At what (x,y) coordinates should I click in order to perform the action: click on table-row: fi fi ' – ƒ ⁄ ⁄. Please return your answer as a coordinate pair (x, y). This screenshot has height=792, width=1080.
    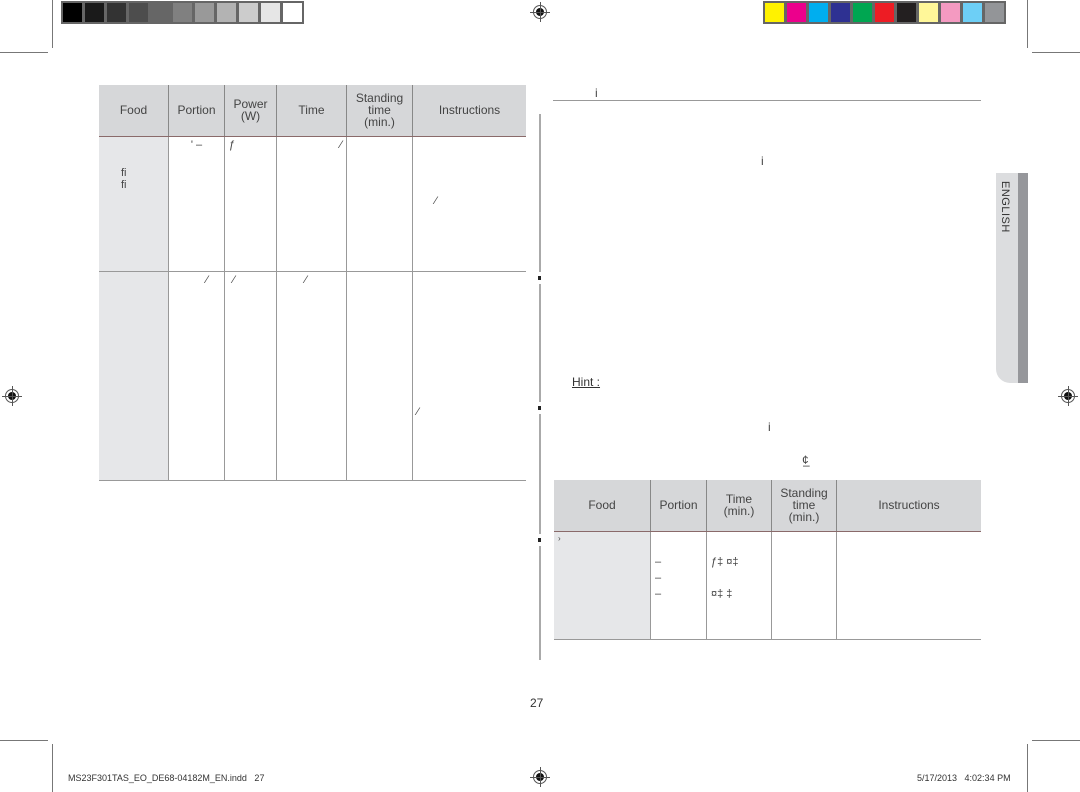
    Looking at the image, I should click on (312, 204).